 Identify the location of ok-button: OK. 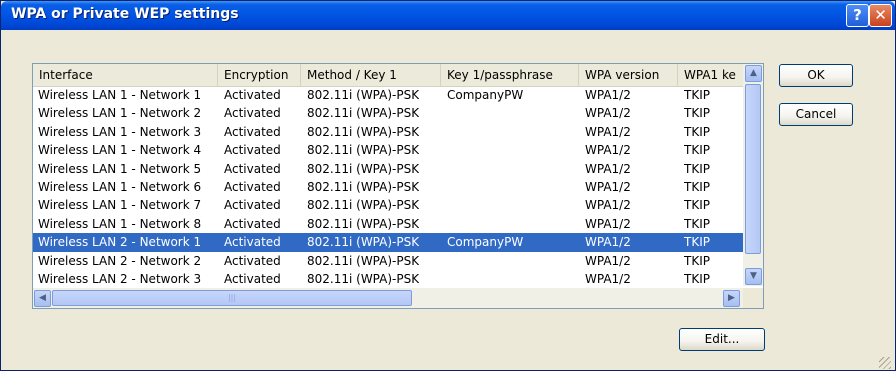
(816, 75).